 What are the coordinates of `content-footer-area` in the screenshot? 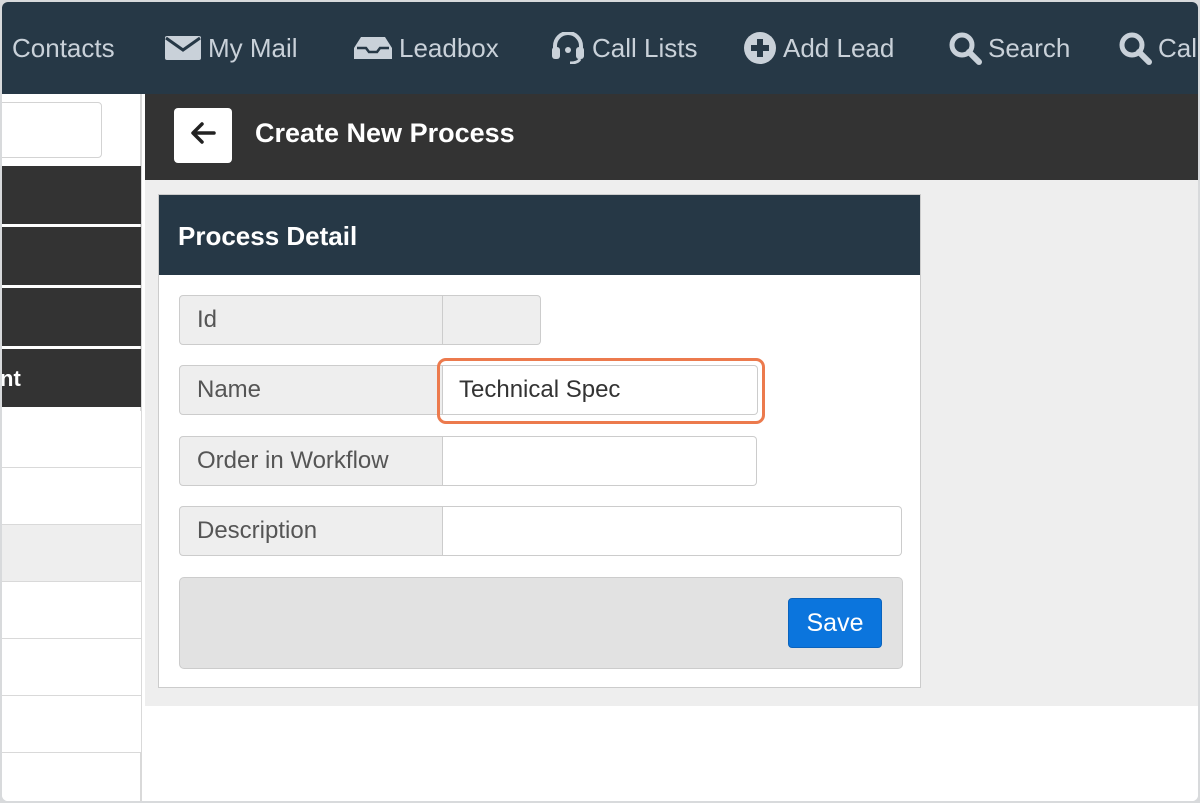 It's located at (671, 753).